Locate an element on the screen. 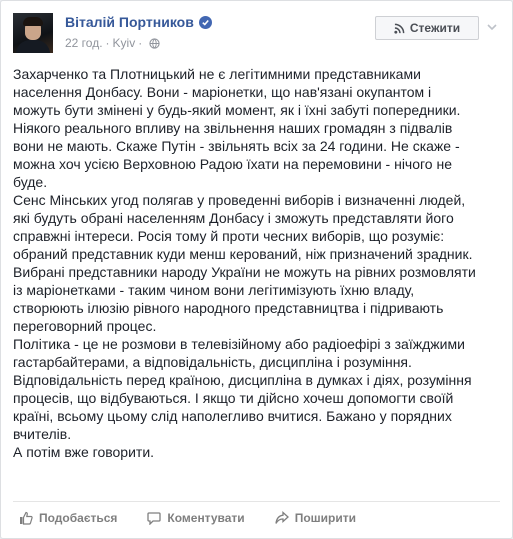 This screenshot has width=513, height=539. share-label: Поширити is located at coordinates (325, 517).